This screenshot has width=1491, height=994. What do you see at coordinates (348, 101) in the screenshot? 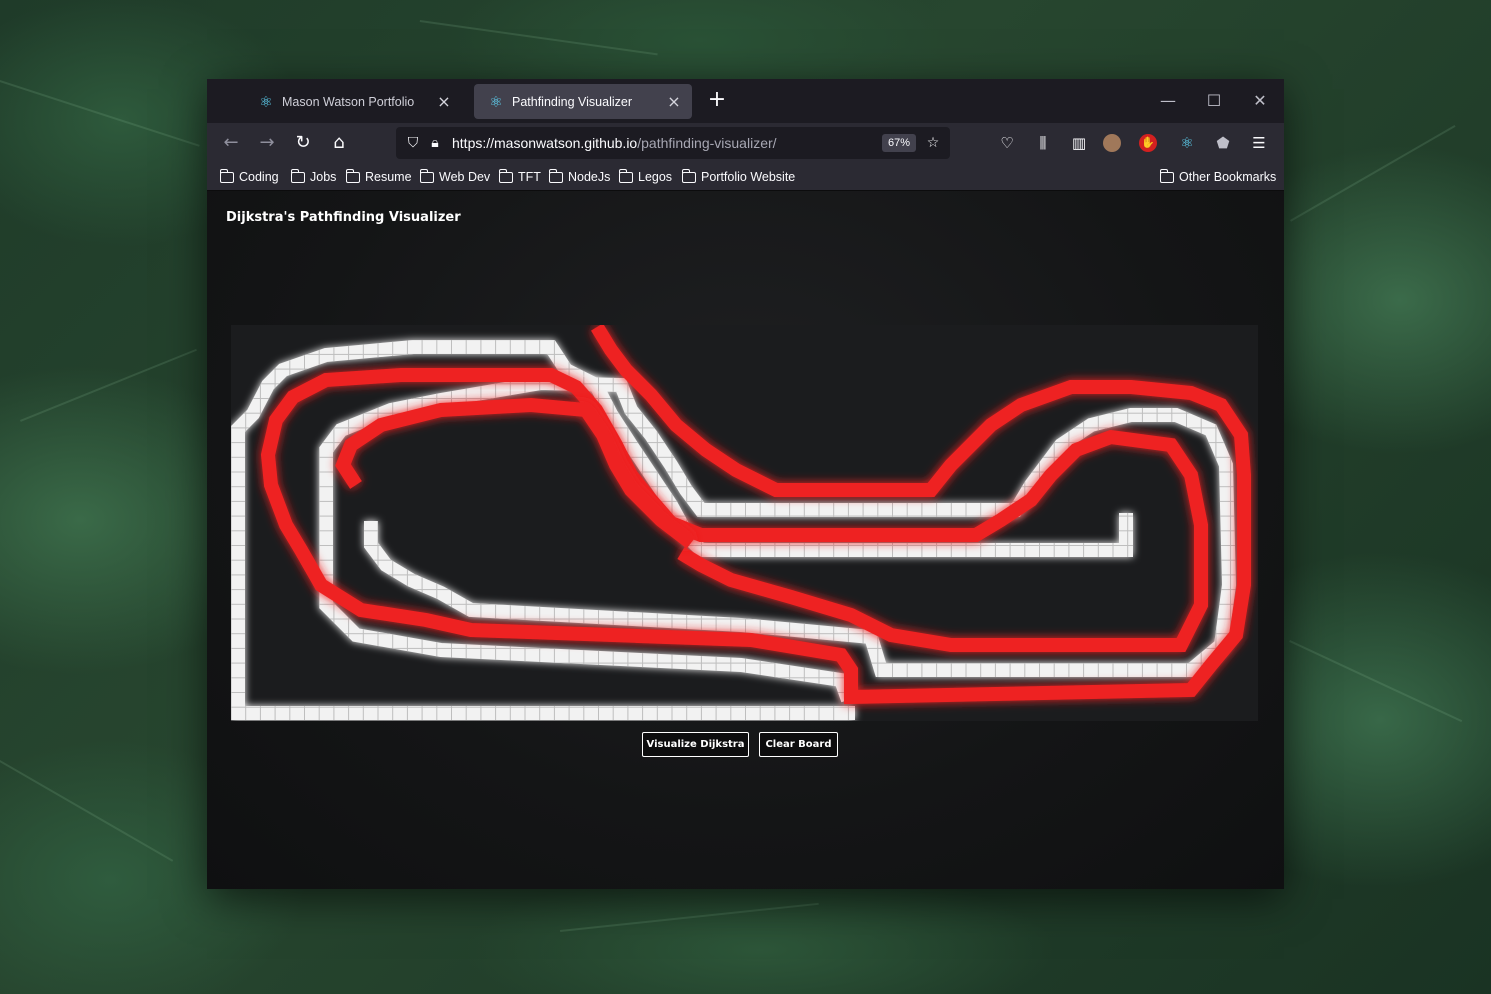
I see `tab-label: Mason Watson Portfolio` at bounding box center [348, 101].